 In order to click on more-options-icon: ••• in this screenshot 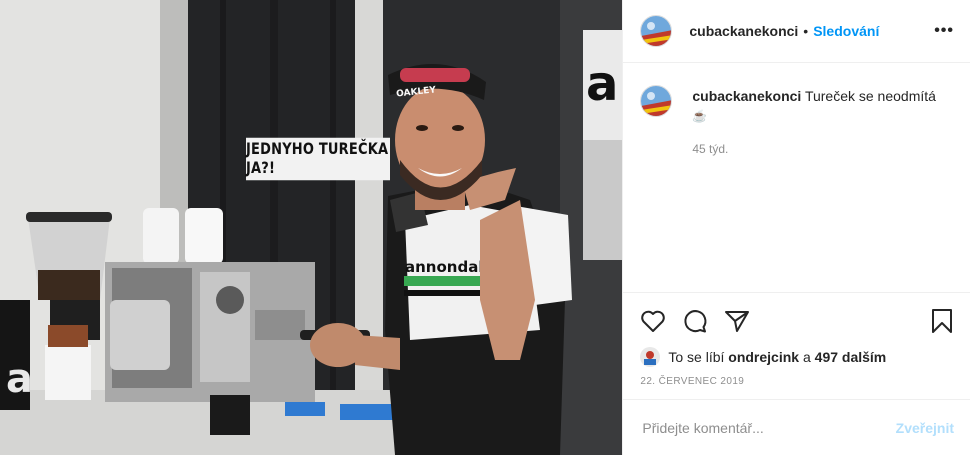, I will do `click(944, 31)`.